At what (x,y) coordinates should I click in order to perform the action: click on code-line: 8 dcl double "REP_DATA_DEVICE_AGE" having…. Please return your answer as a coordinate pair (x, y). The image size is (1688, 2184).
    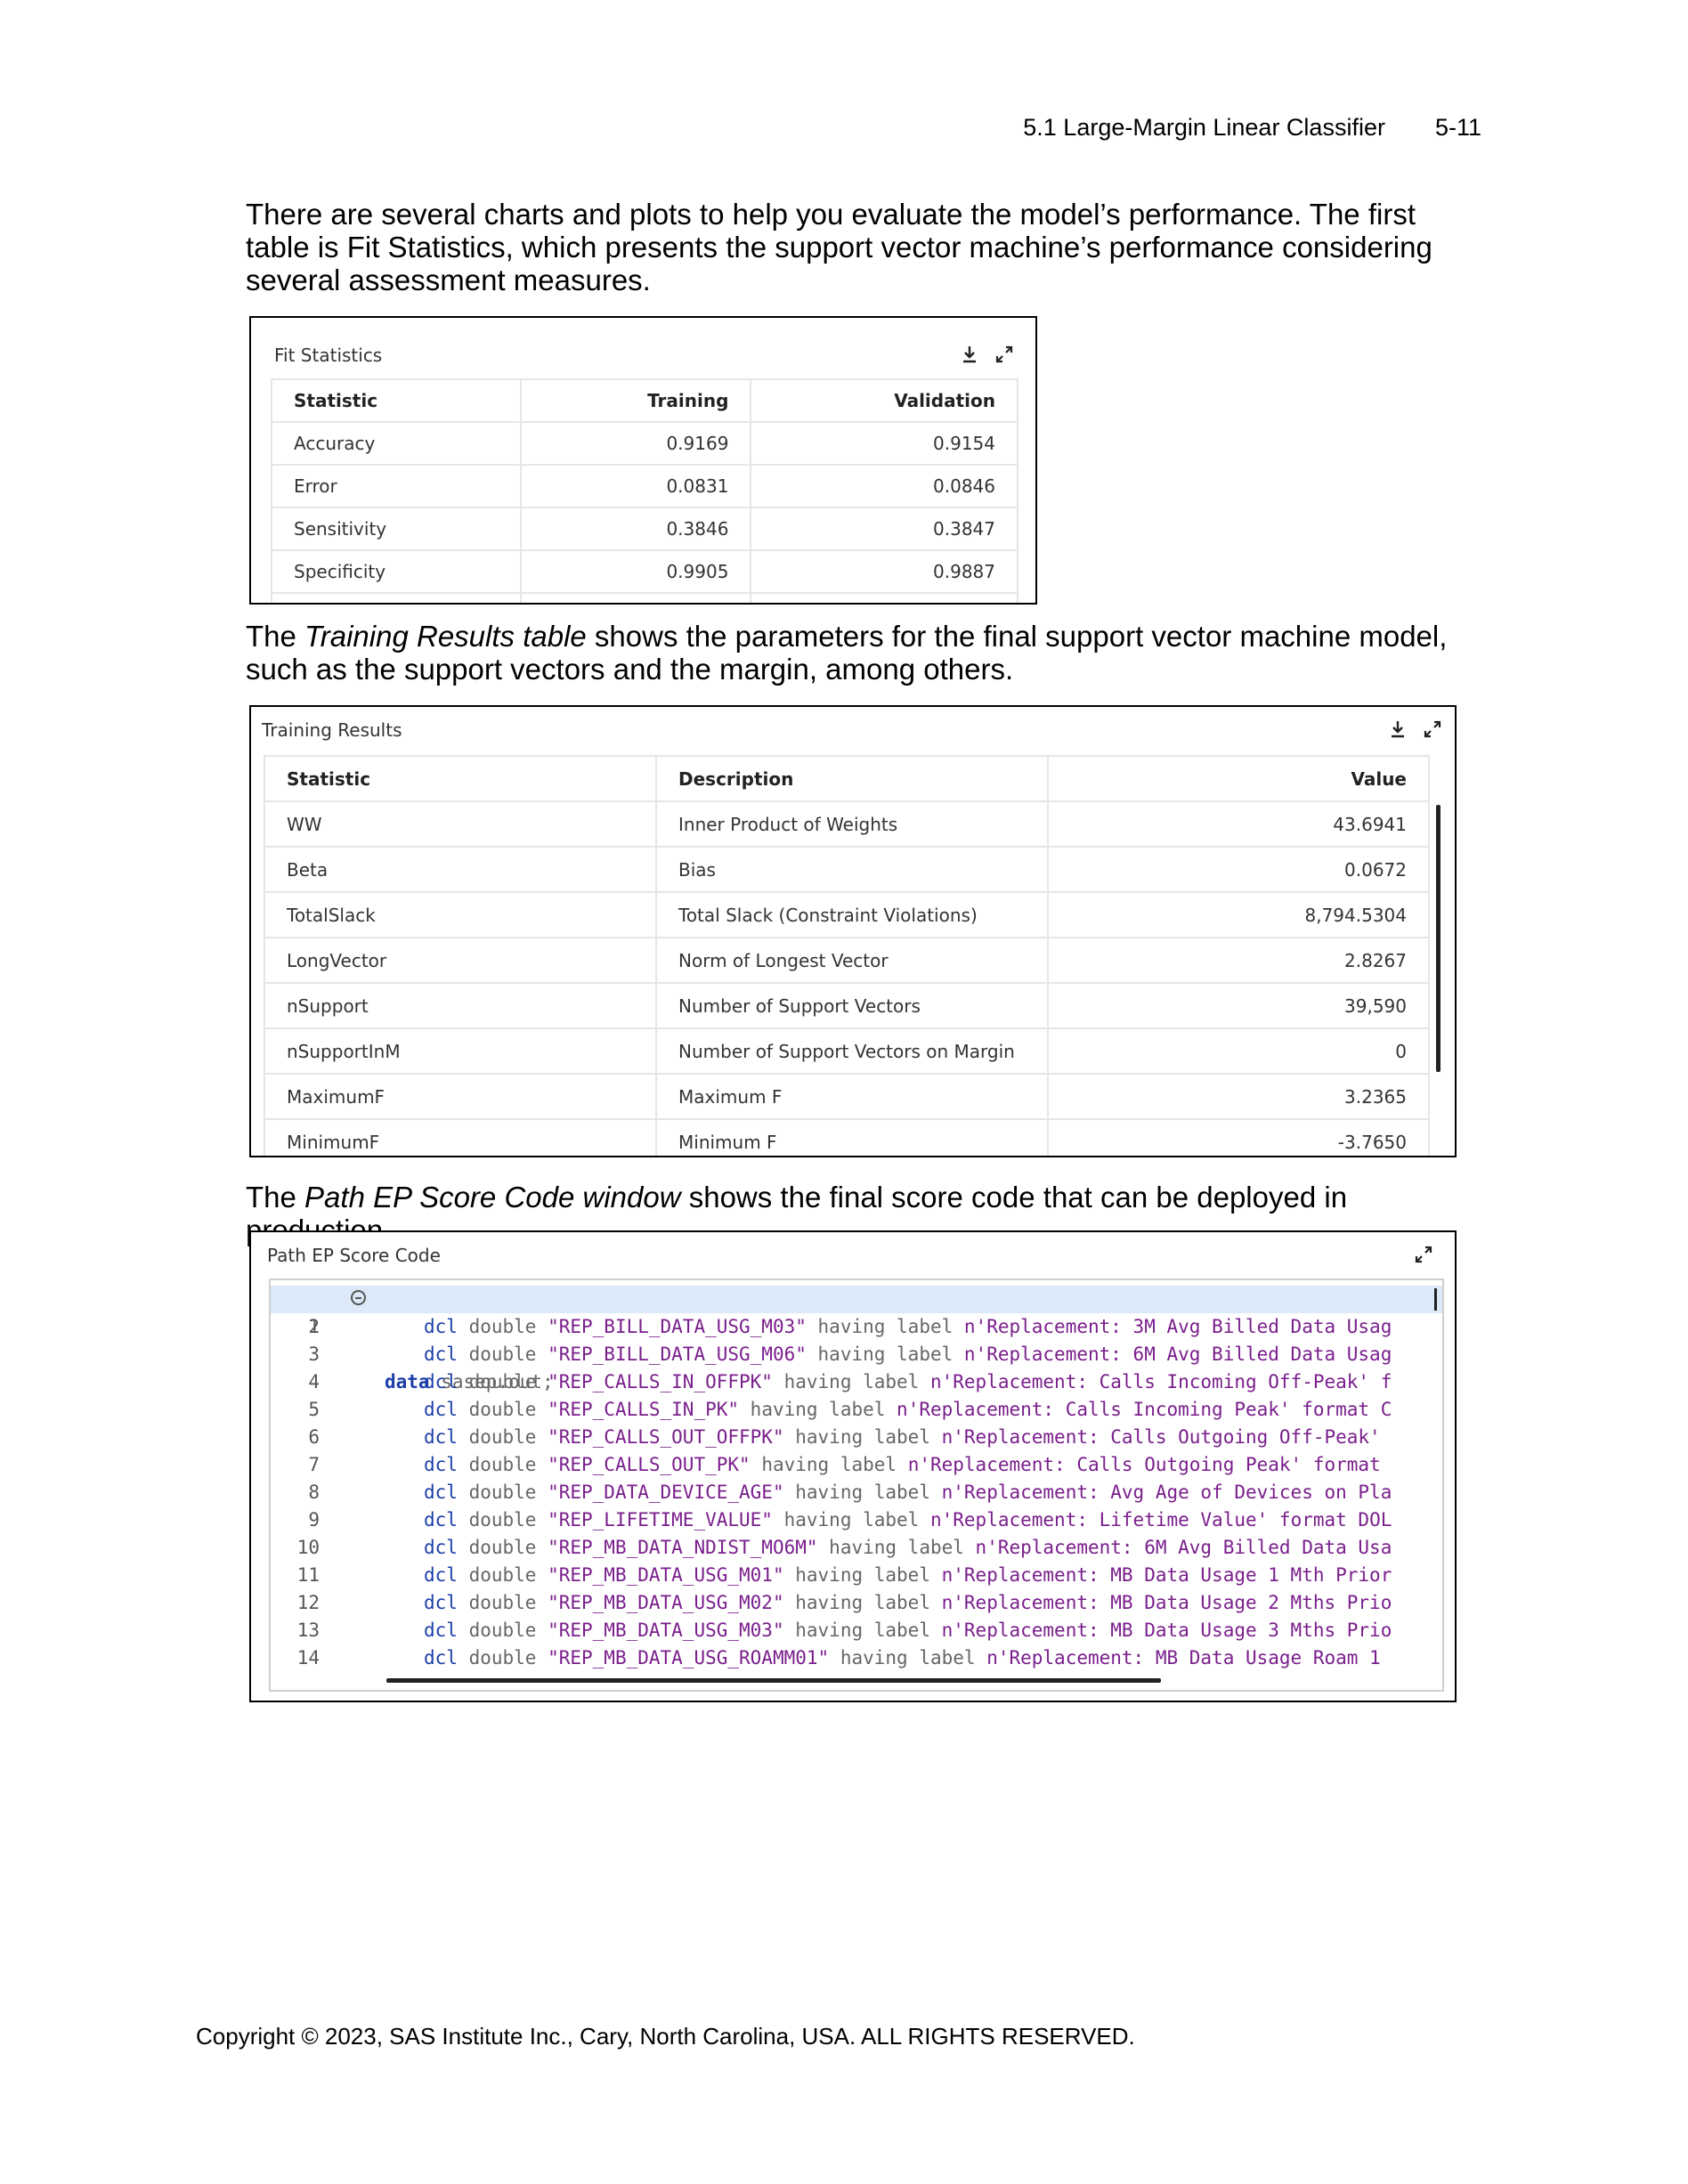
    Looking at the image, I should click on (856, 1492).